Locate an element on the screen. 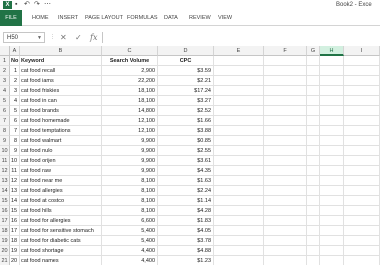 This screenshot has width=380, height=265. cell-cpc: $3.78 is located at coordinates (186, 241).